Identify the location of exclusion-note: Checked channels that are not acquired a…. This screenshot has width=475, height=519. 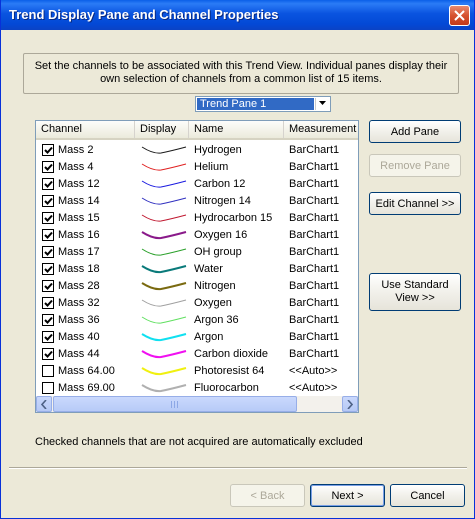
(199, 442).